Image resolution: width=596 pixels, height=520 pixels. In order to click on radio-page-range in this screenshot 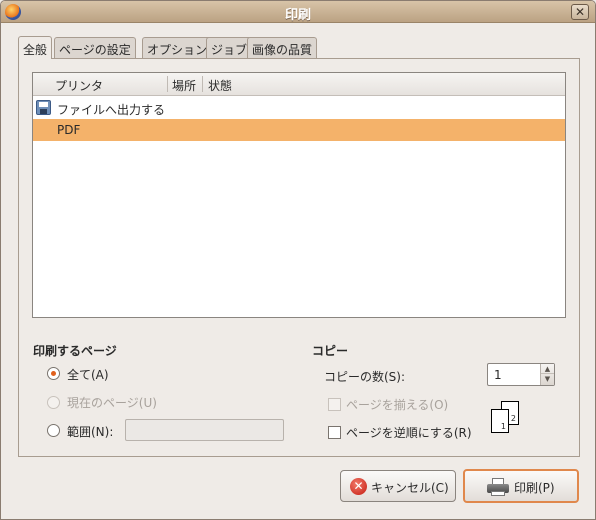, I will do `click(53, 430)`.